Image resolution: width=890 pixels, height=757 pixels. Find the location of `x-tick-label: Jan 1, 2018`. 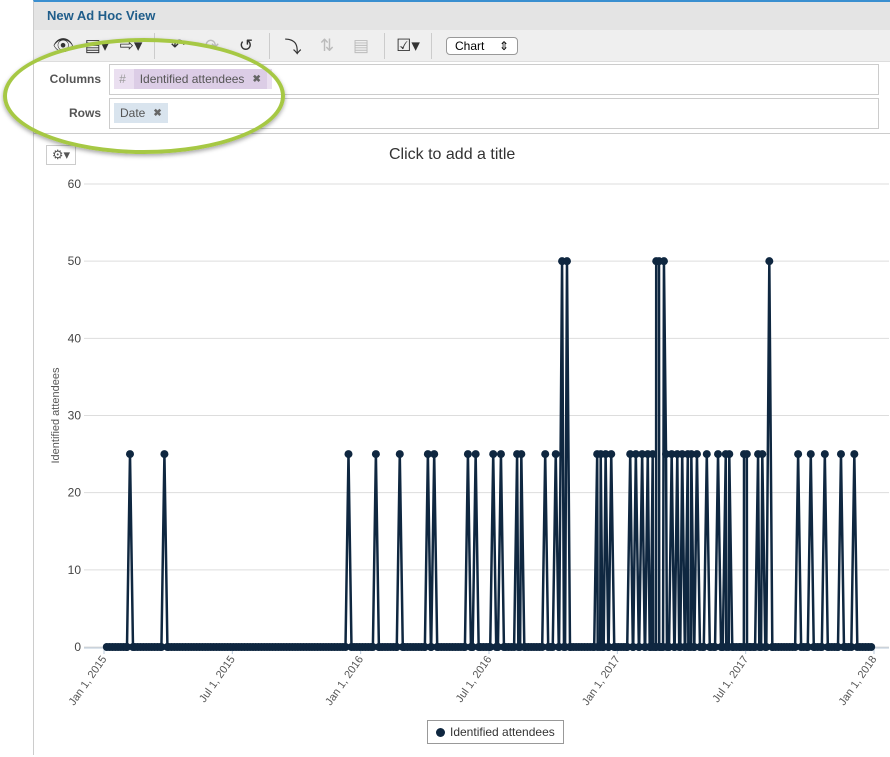

x-tick-label: Jan 1, 2018 is located at coordinates (858, 681).